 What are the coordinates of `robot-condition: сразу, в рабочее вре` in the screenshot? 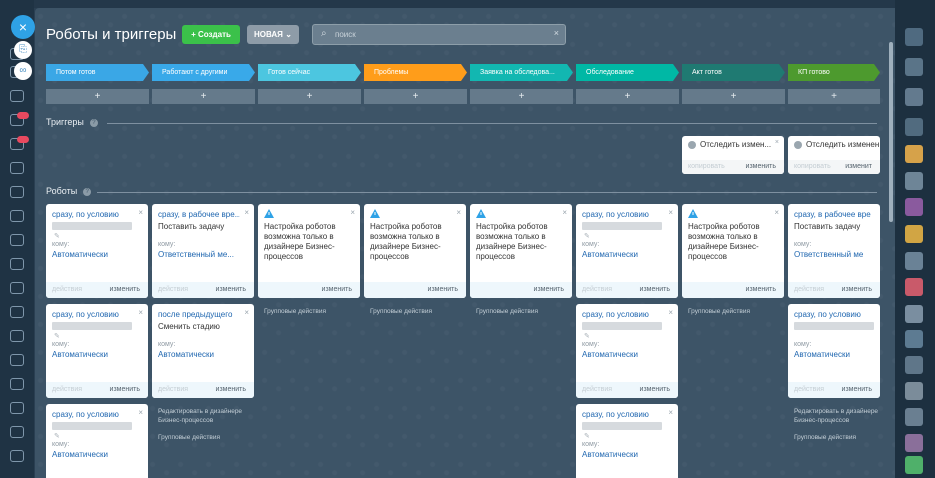 It's located at (835, 214).